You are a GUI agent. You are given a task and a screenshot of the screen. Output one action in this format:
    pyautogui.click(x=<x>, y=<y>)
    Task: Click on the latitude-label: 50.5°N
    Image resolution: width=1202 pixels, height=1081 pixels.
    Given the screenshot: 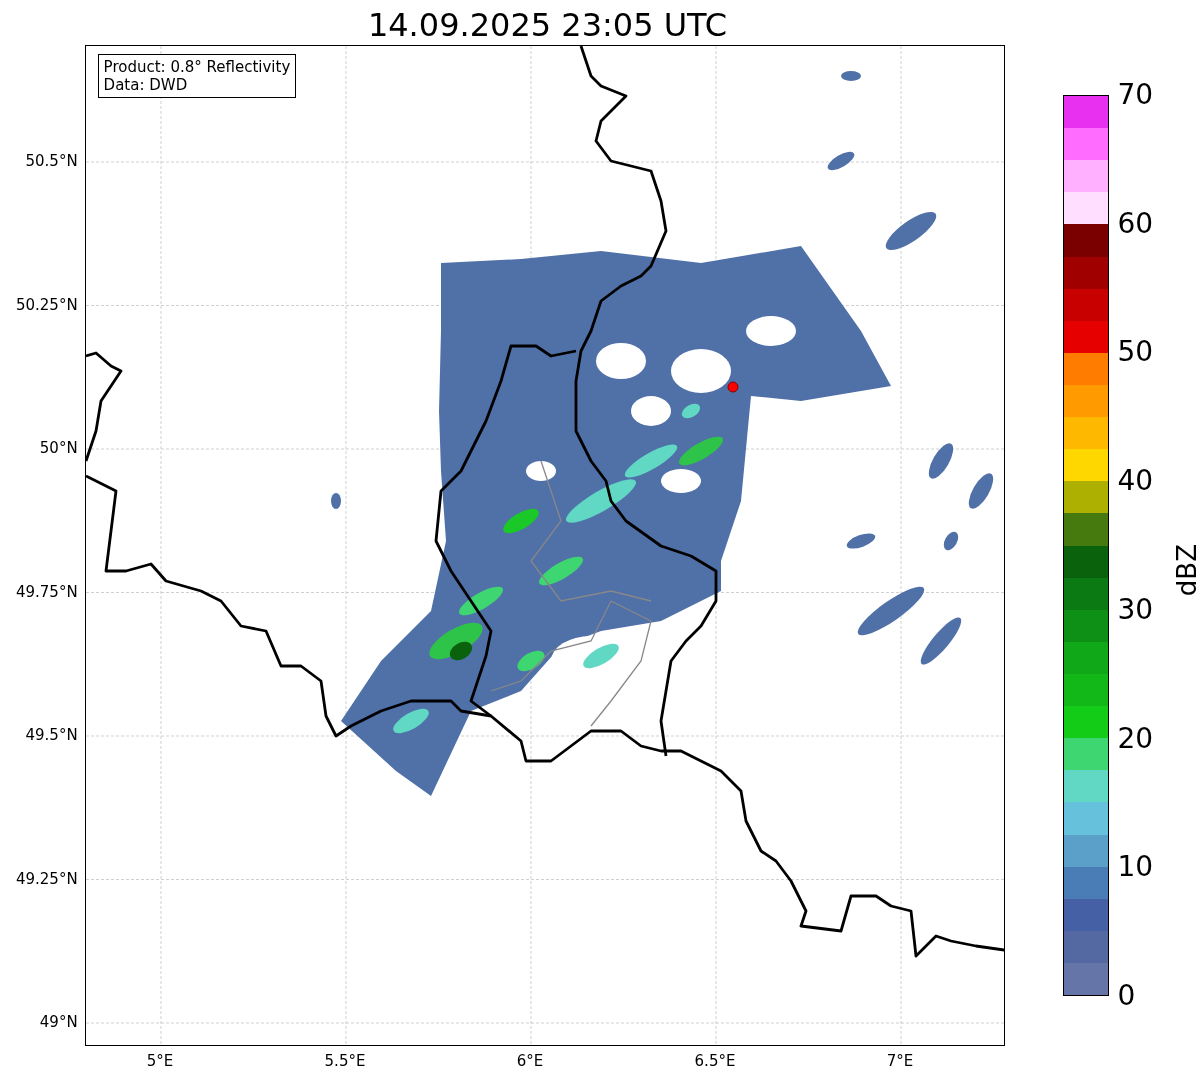 What is the action you would take?
    pyautogui.click(x=51, y=161)
    